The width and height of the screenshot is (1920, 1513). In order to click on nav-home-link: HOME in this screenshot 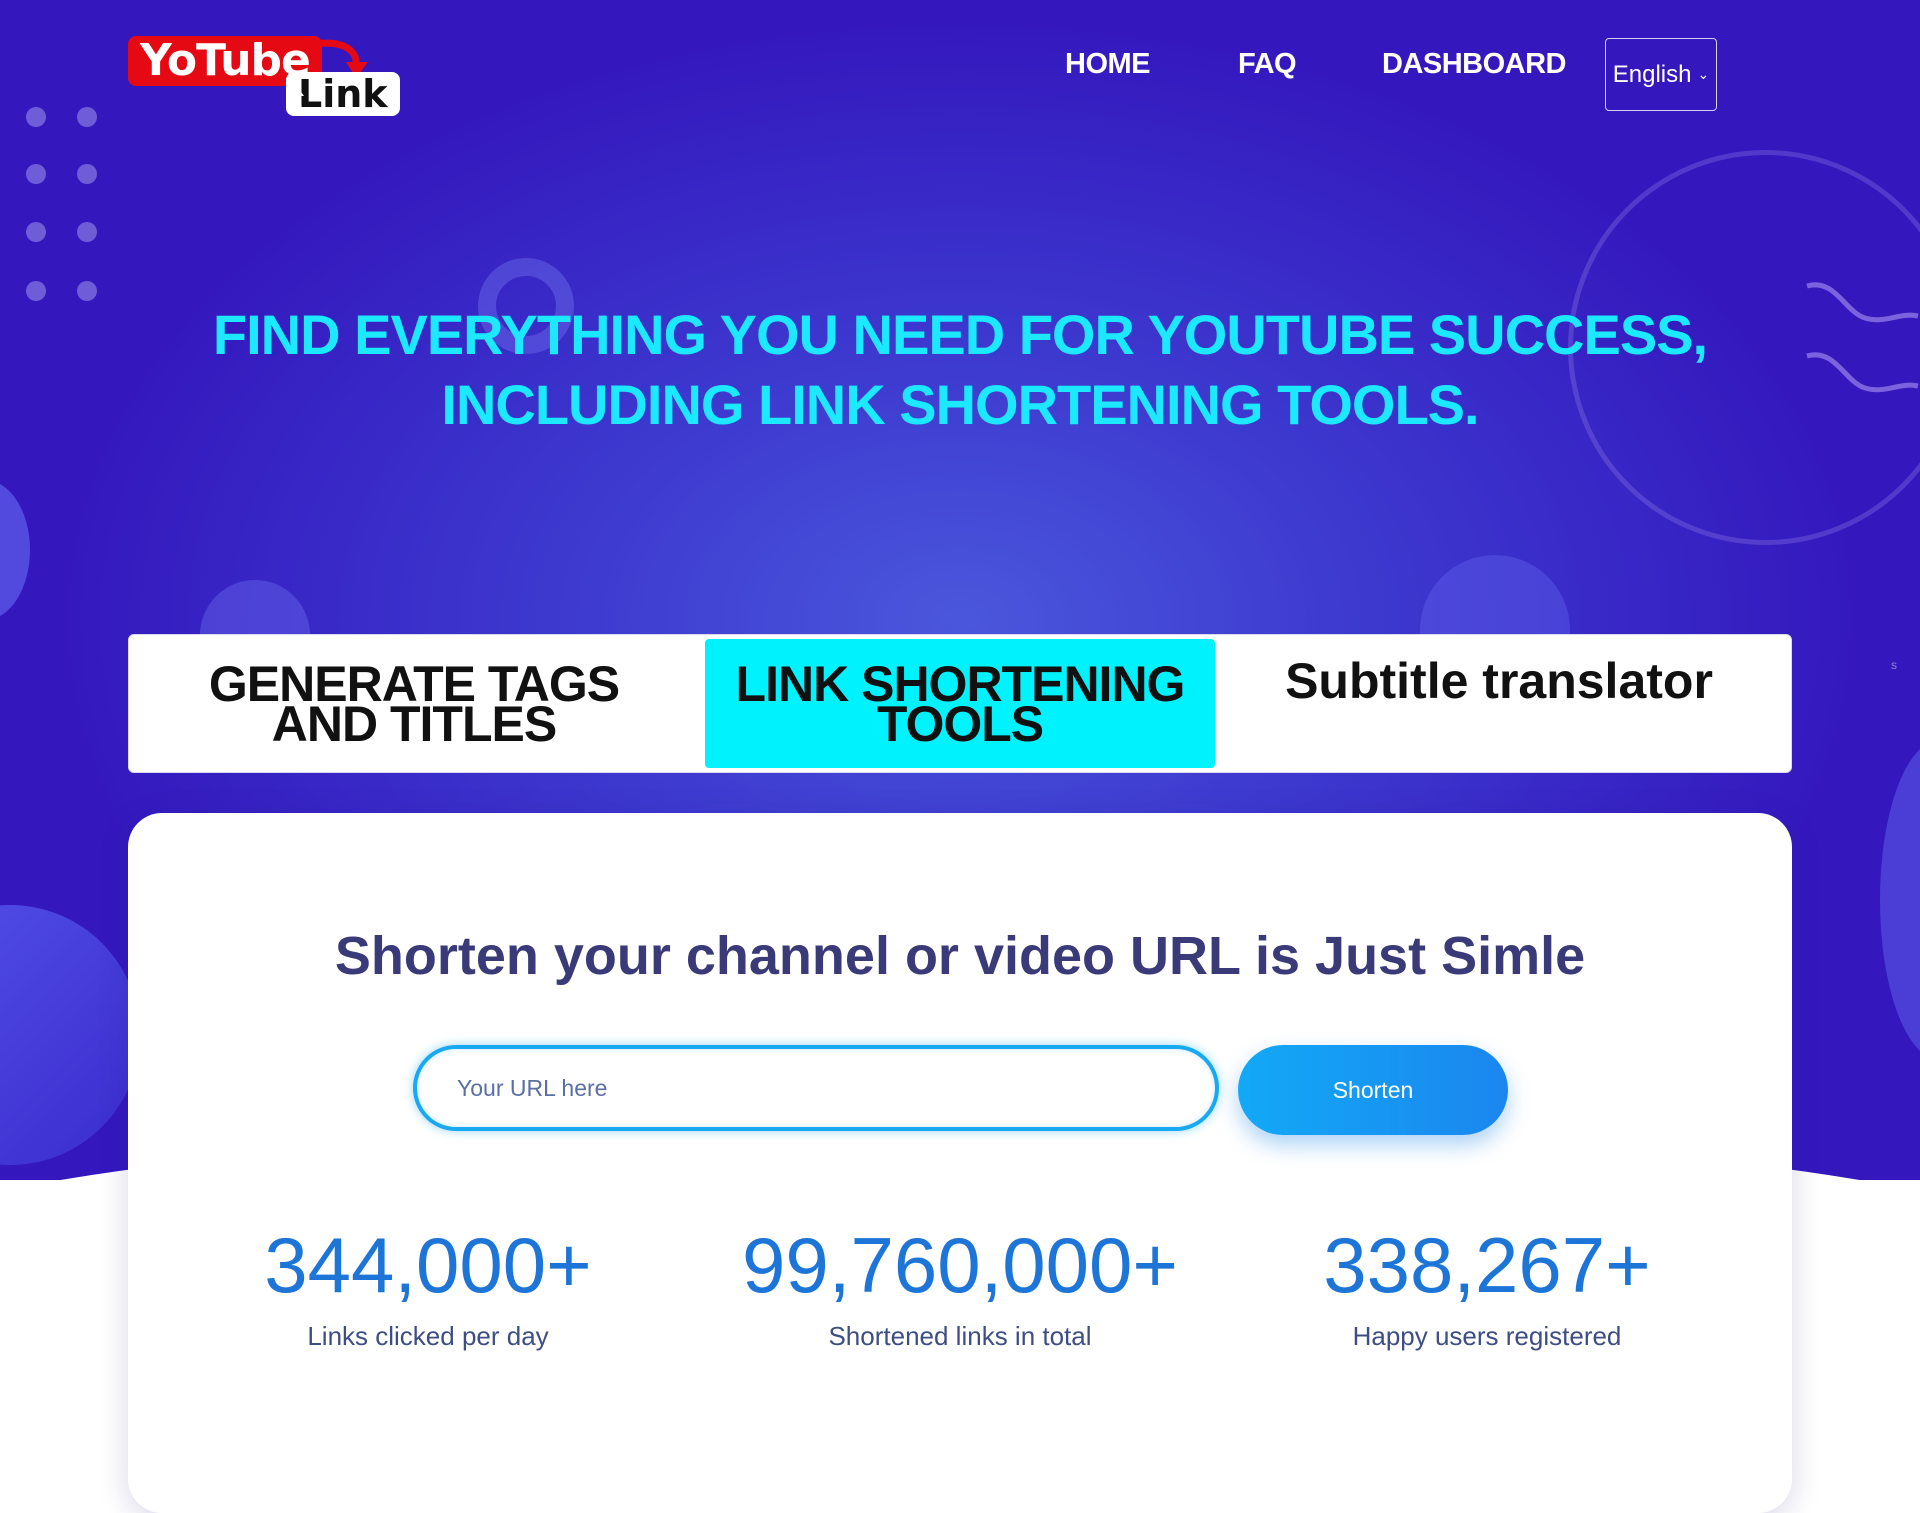, I will do `click(1108, 64)`.